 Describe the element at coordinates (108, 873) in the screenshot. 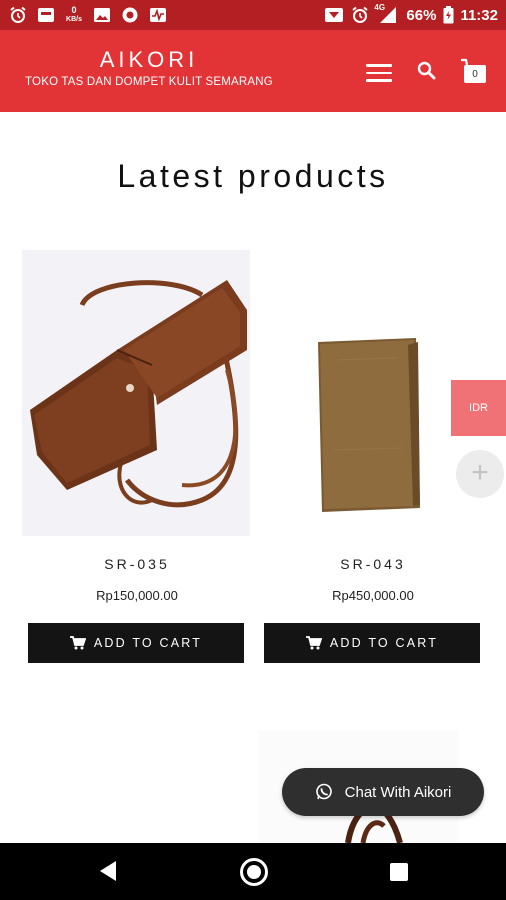

I see `back-icon` at that location.